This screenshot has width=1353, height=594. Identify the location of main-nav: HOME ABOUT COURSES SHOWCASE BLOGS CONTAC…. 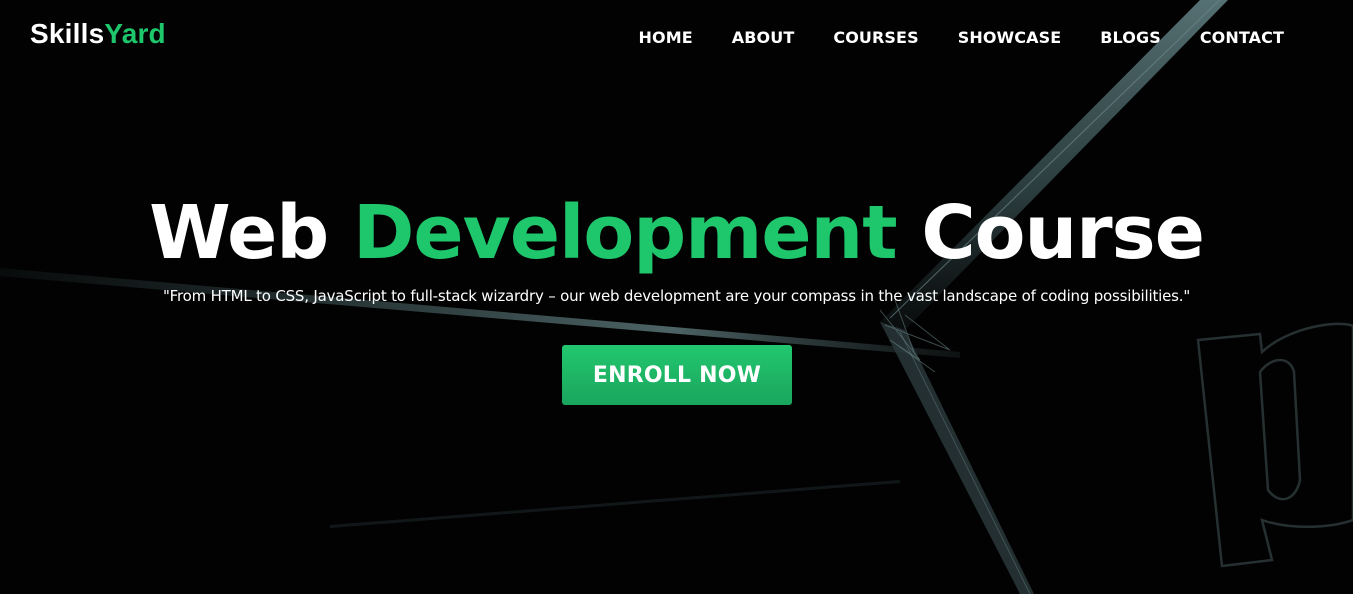
(961, 38).